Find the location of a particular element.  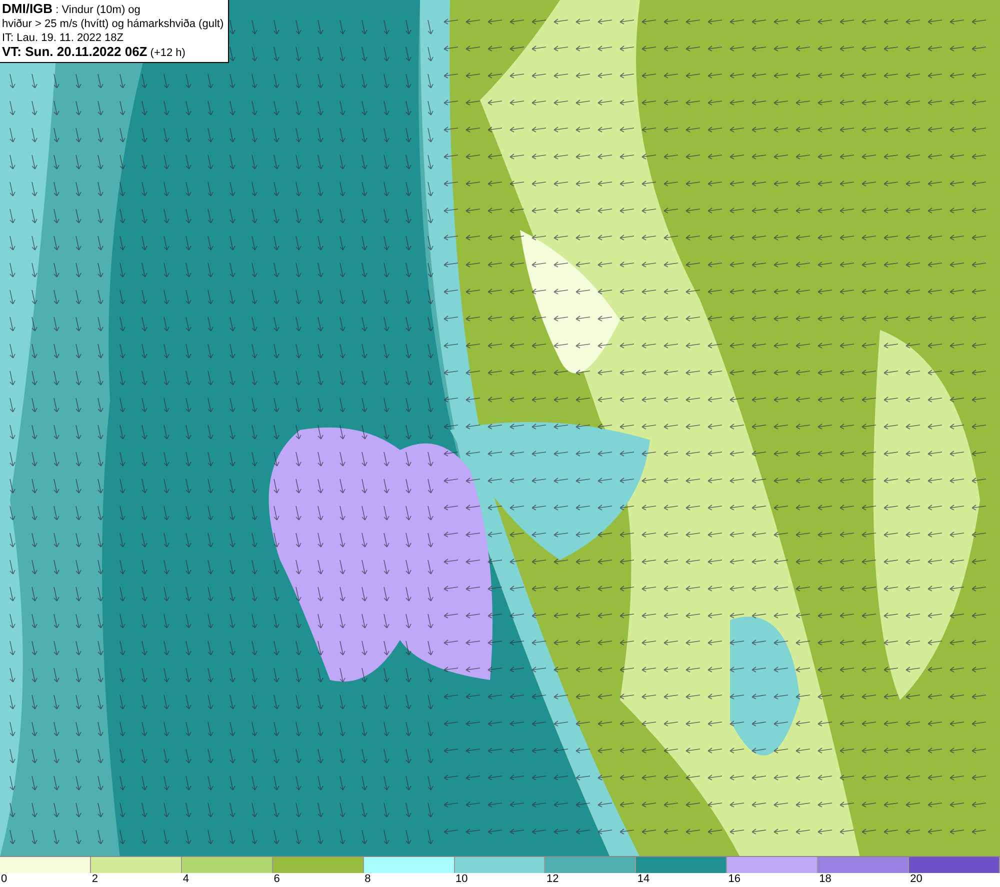

legend-label: 10 is located at coordinates (461, 879).